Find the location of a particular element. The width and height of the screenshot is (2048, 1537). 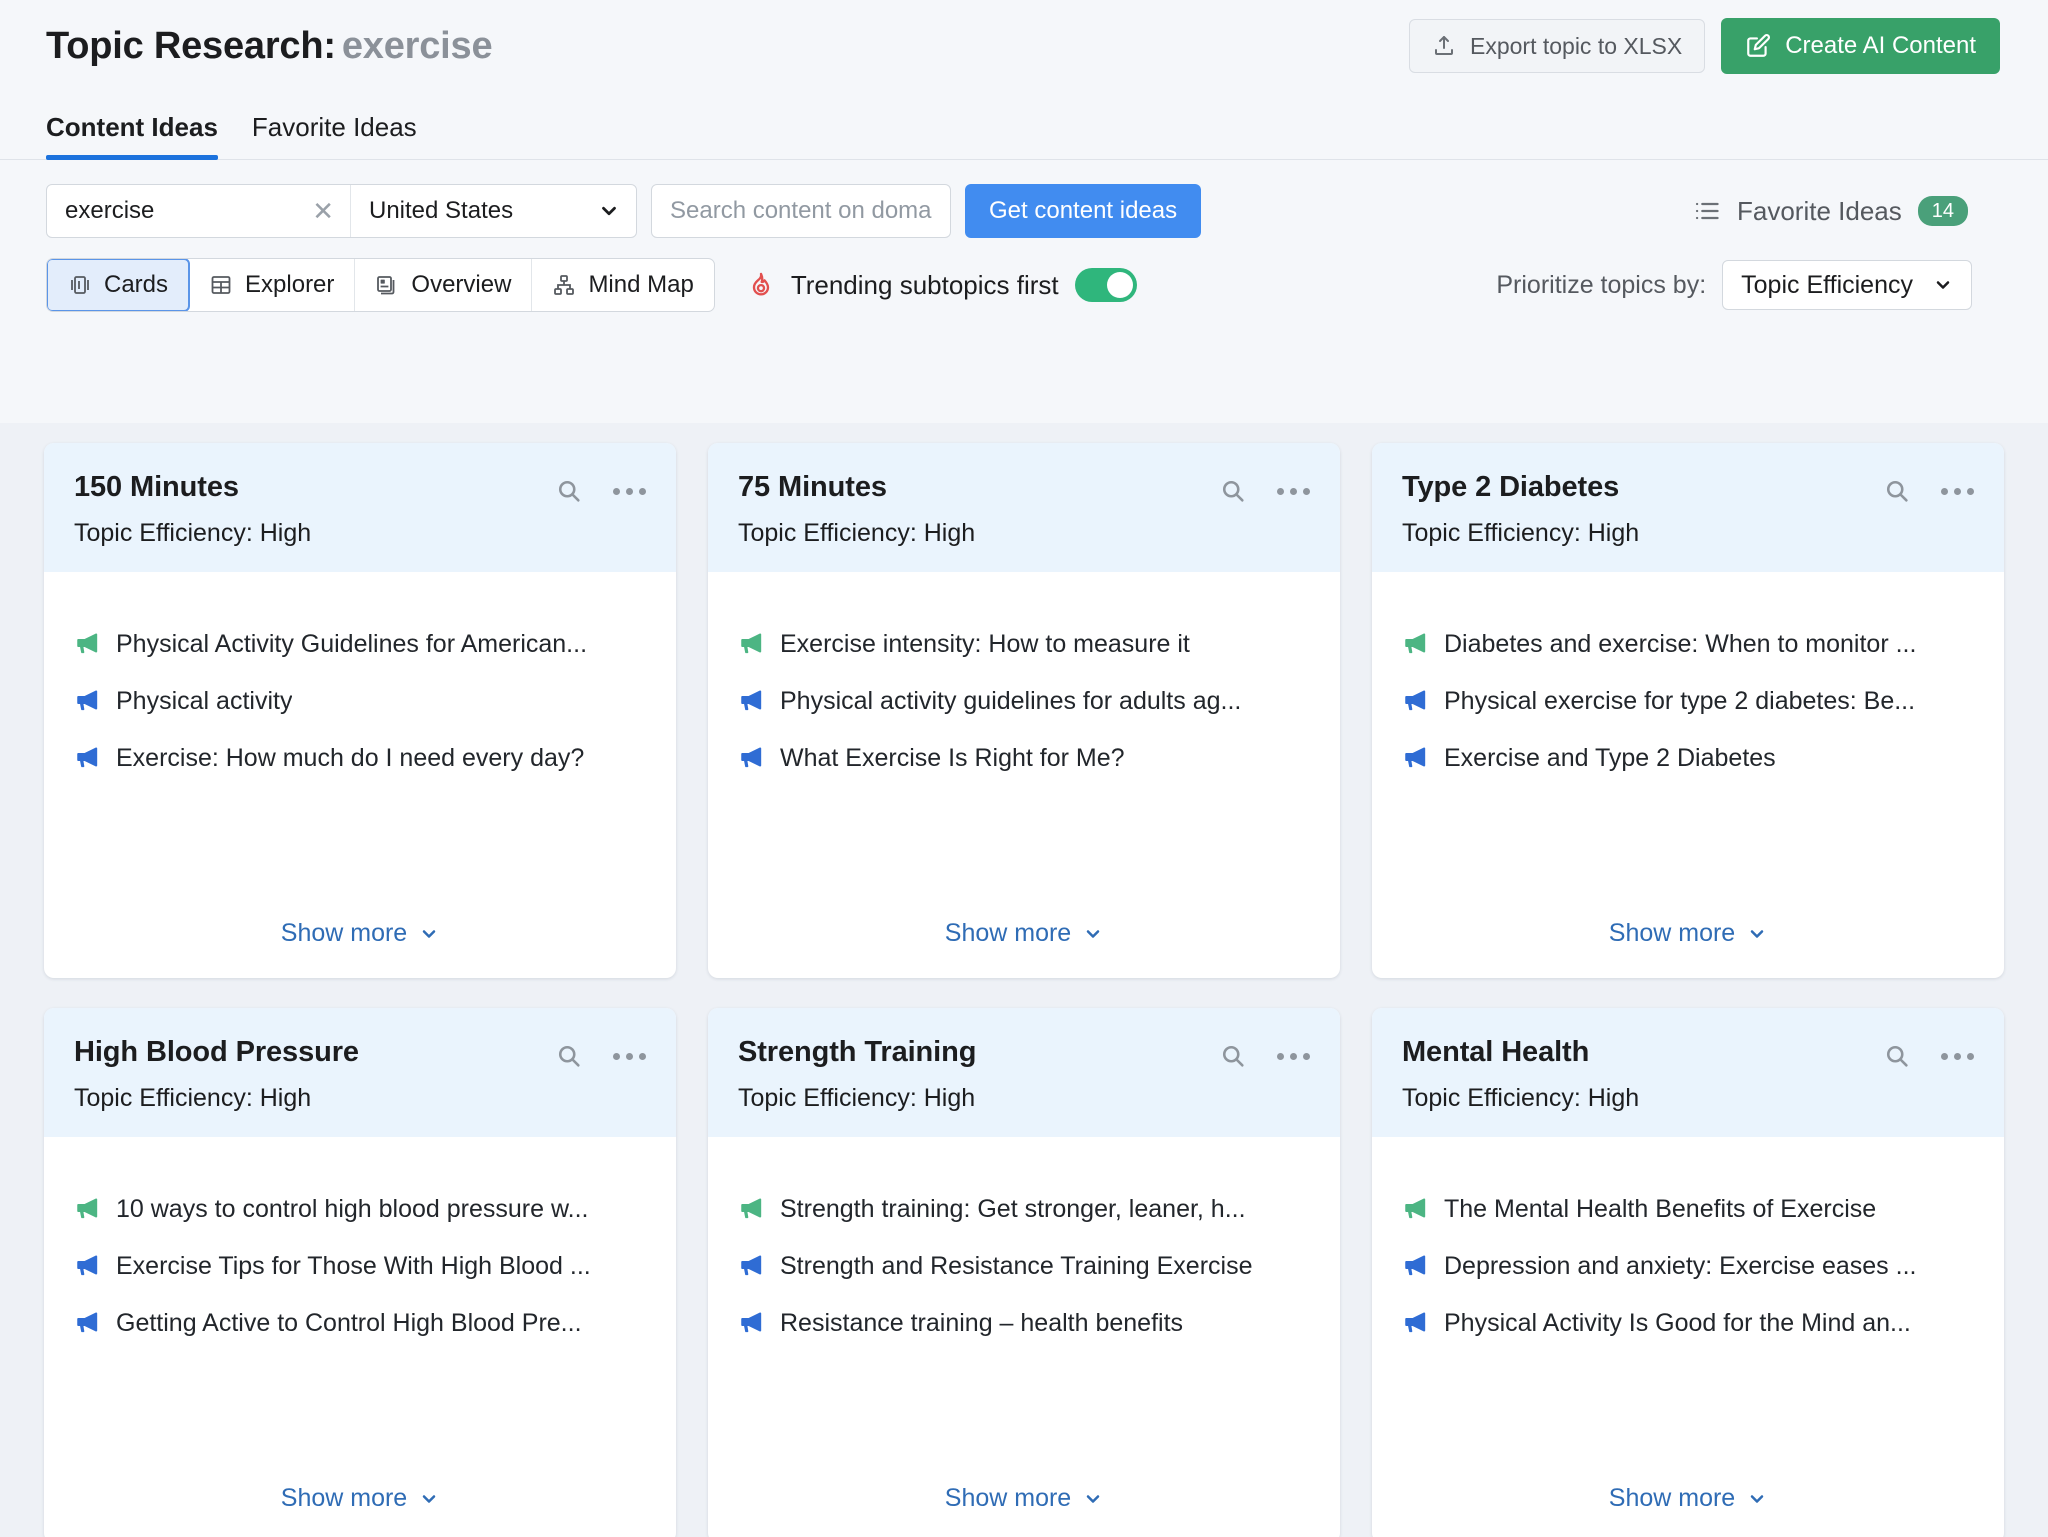

topic-card: High Blood Pressure Topic Efficiency is located at coordinates (360, 1272).